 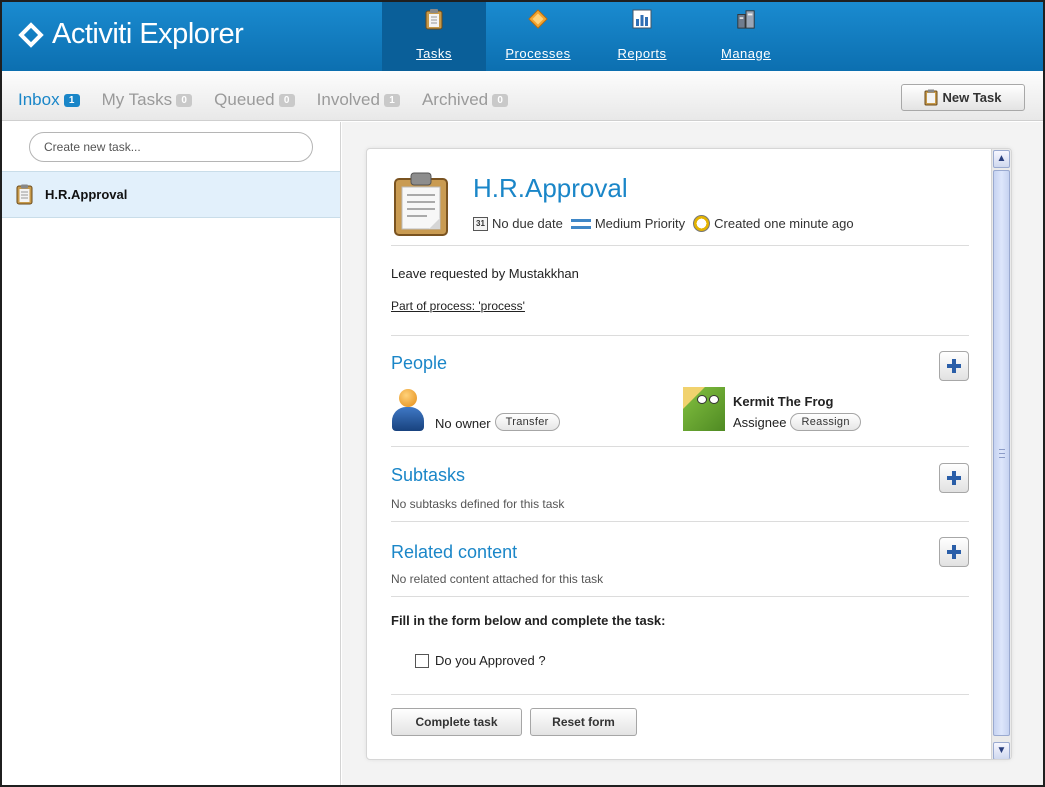 What do you see at coordinates (419, 363) in the screenshot?
I see `people-title: People` at bounding box center [419, 363].